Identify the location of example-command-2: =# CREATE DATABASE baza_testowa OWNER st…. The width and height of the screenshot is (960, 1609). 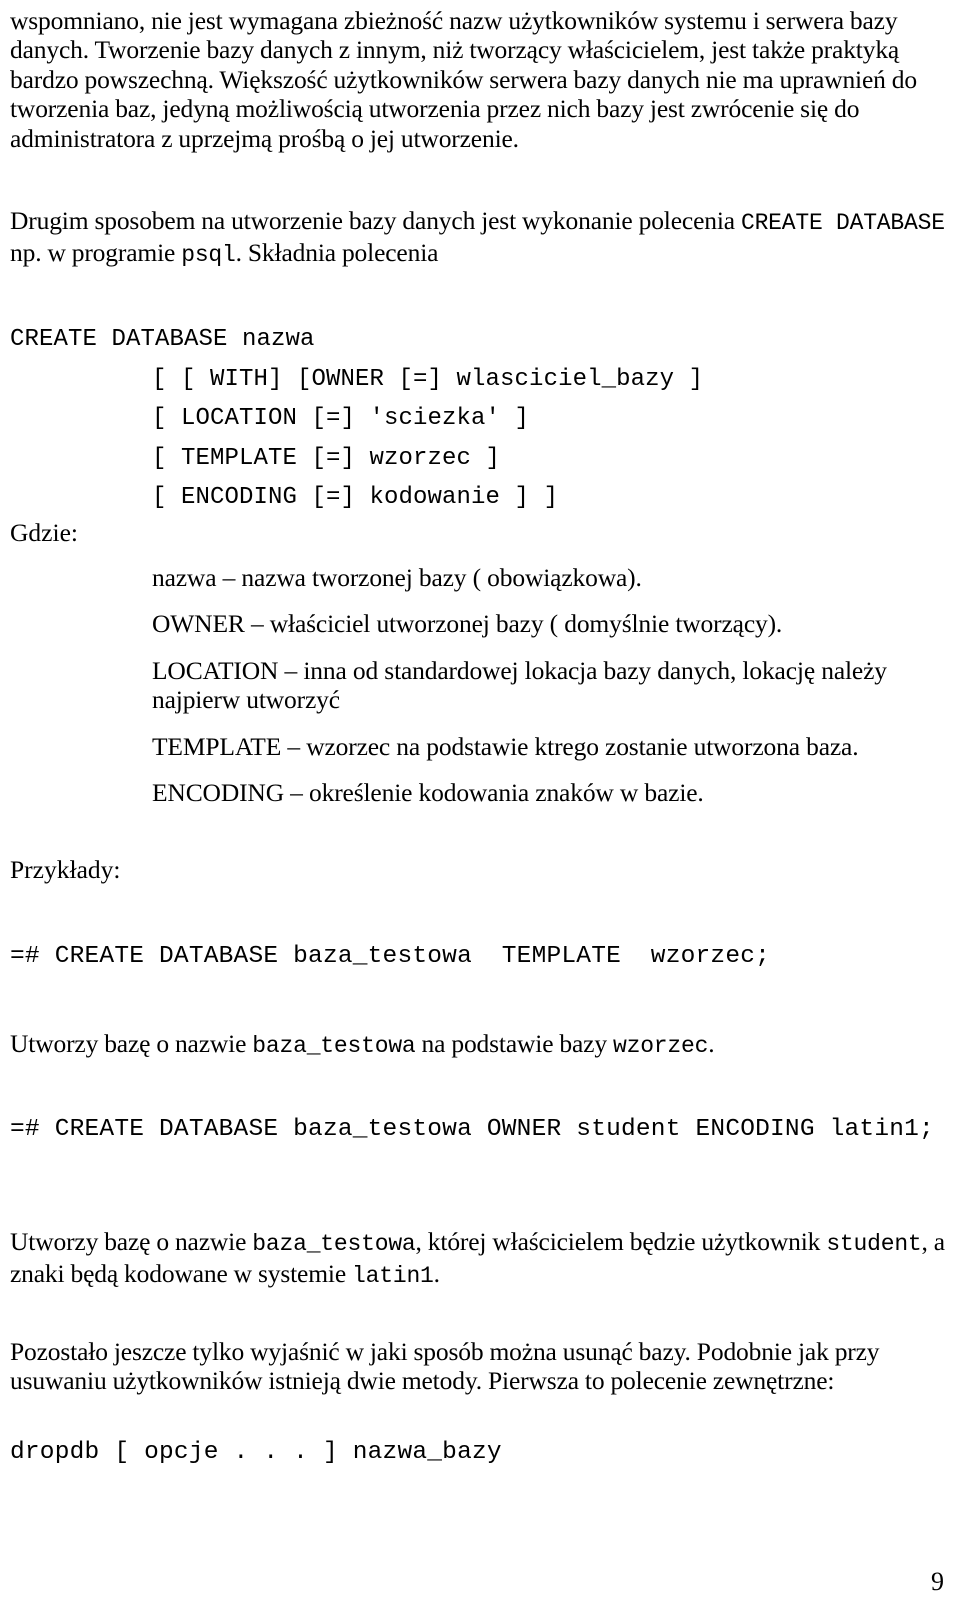
(472, 1129).